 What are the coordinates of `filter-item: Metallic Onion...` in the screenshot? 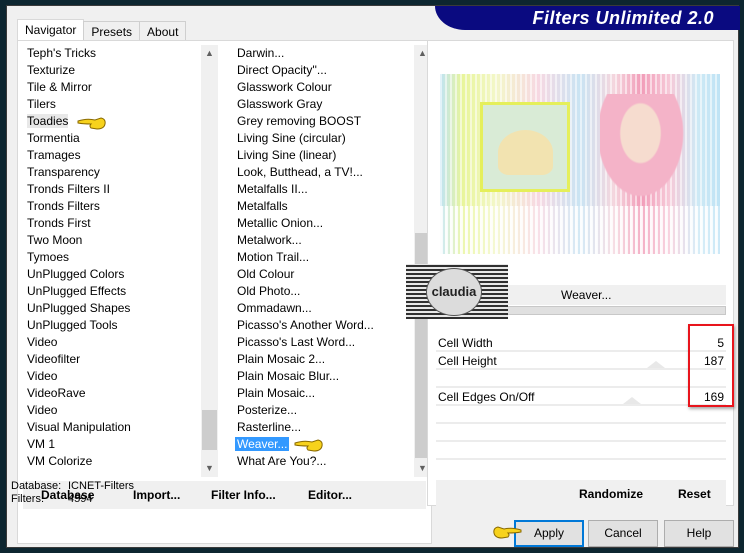 It's located at (322, 223).